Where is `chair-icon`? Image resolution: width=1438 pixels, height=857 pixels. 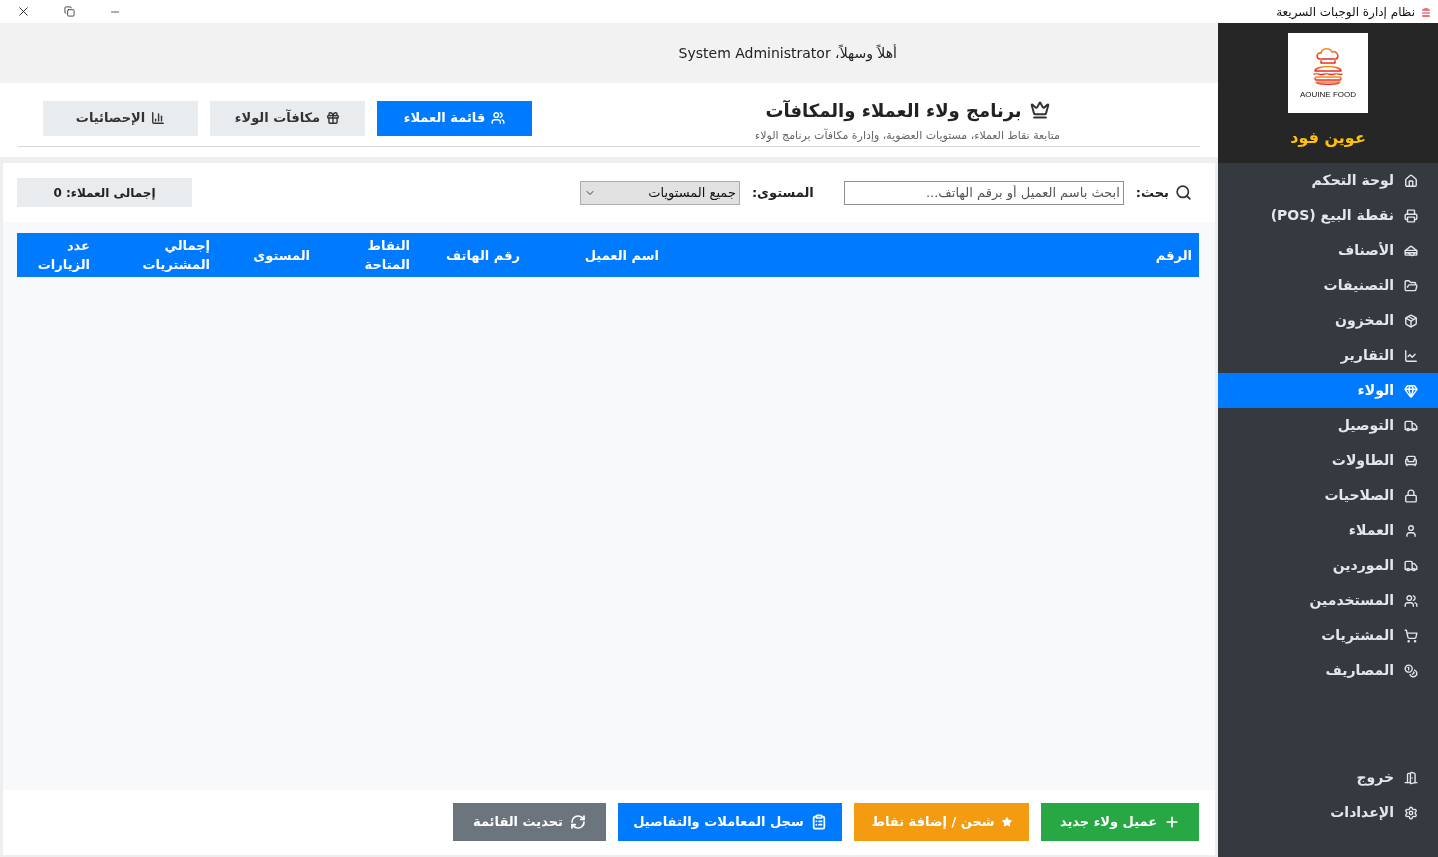
chair-icon is located at coordinates (1411, 460).